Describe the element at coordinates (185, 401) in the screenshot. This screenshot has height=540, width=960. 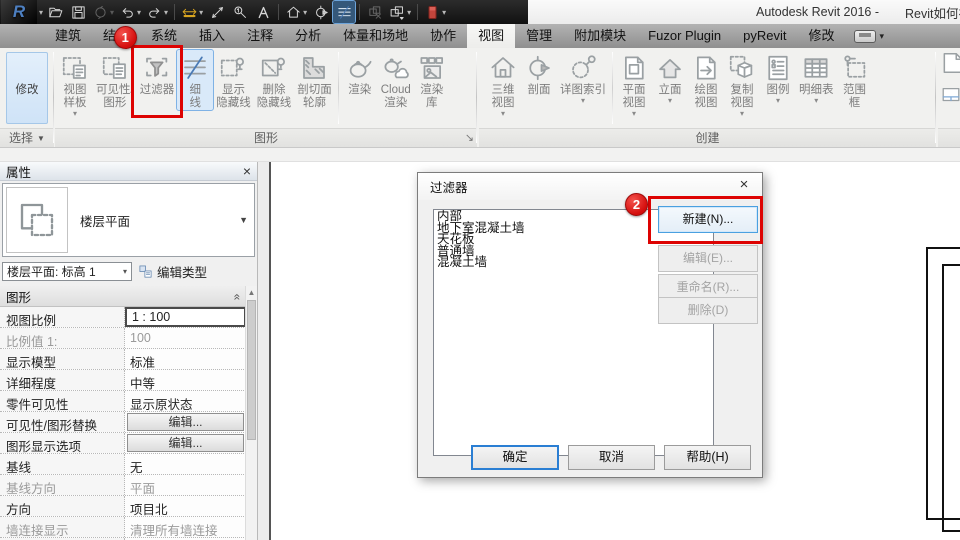
I see `property-value: 显示原状态` at that location.